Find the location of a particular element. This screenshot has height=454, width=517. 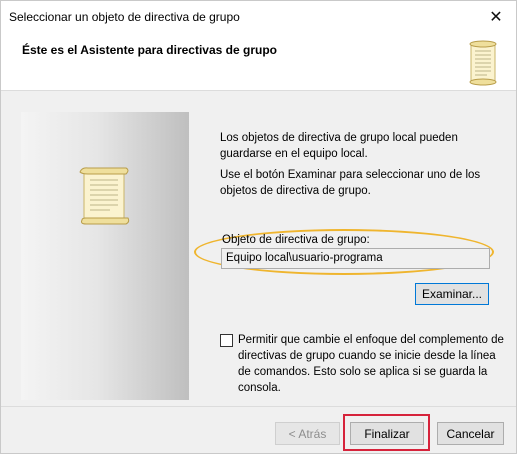

back-button: < Atrás is located at coordinates (307, 433).